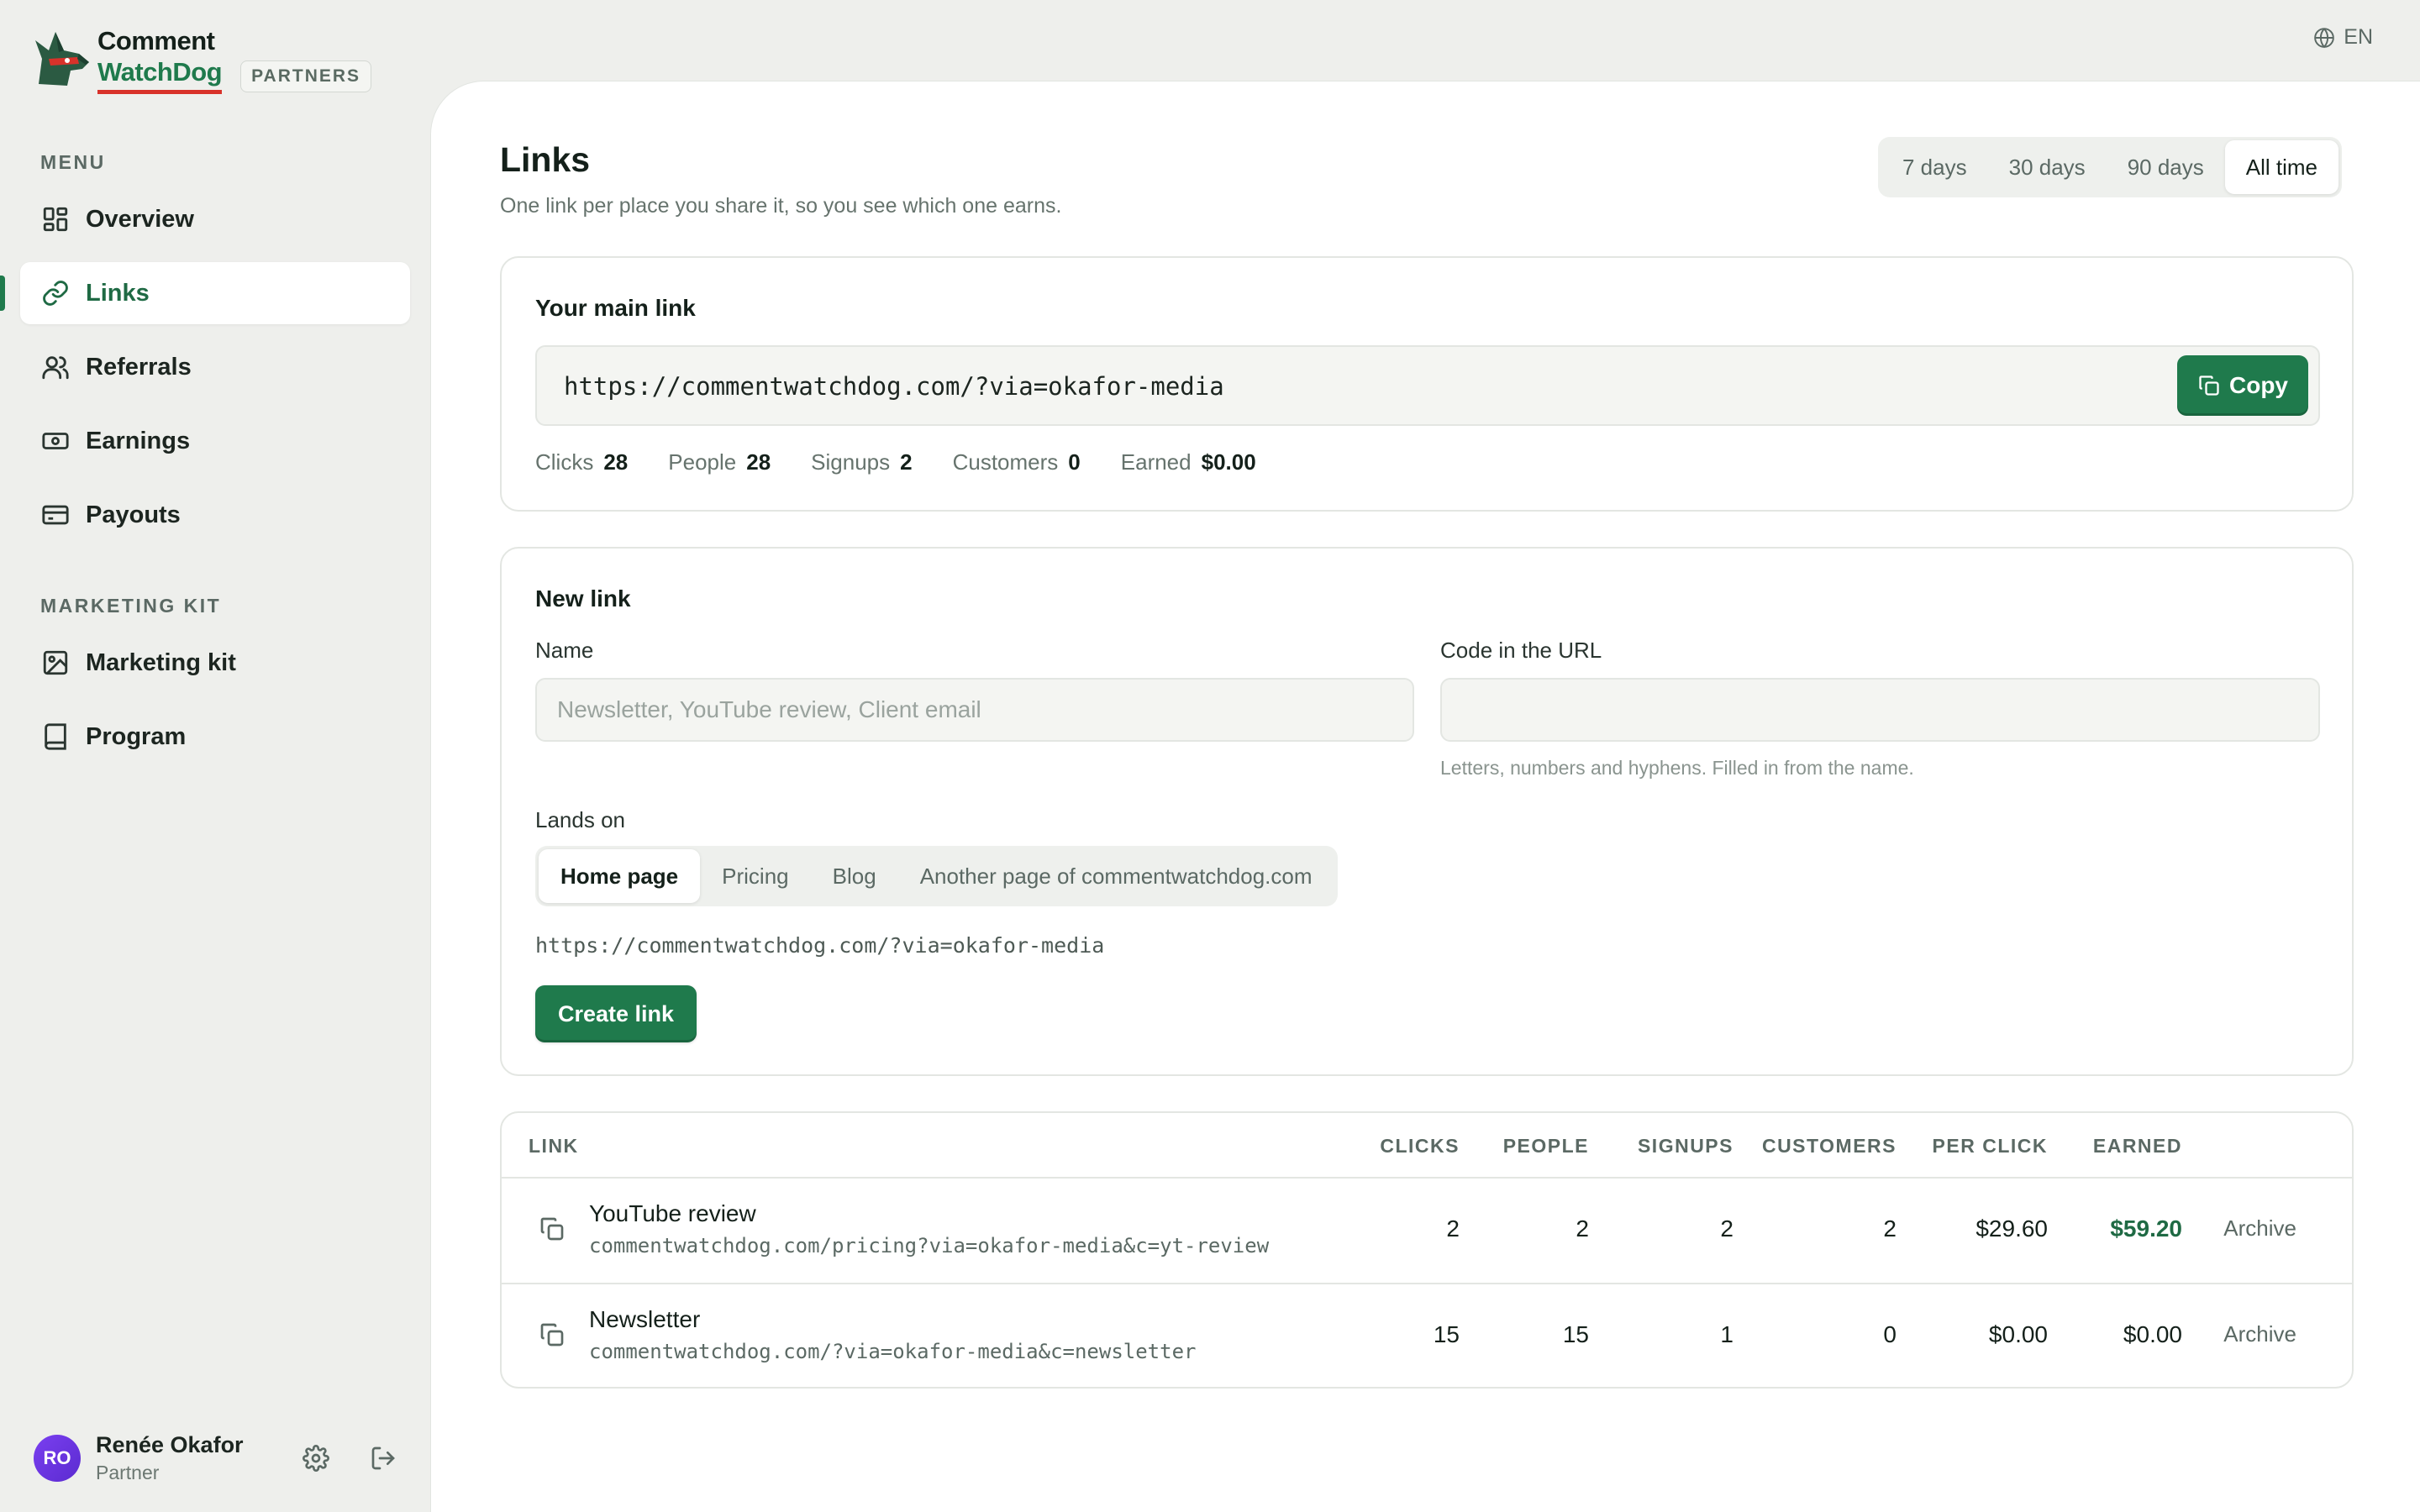 The image size is (2420, 1512). What do you see at coordinates (615, 308) in the screenshot?
I see `main-link-title: Your main link` at bounding box center [615, 308].